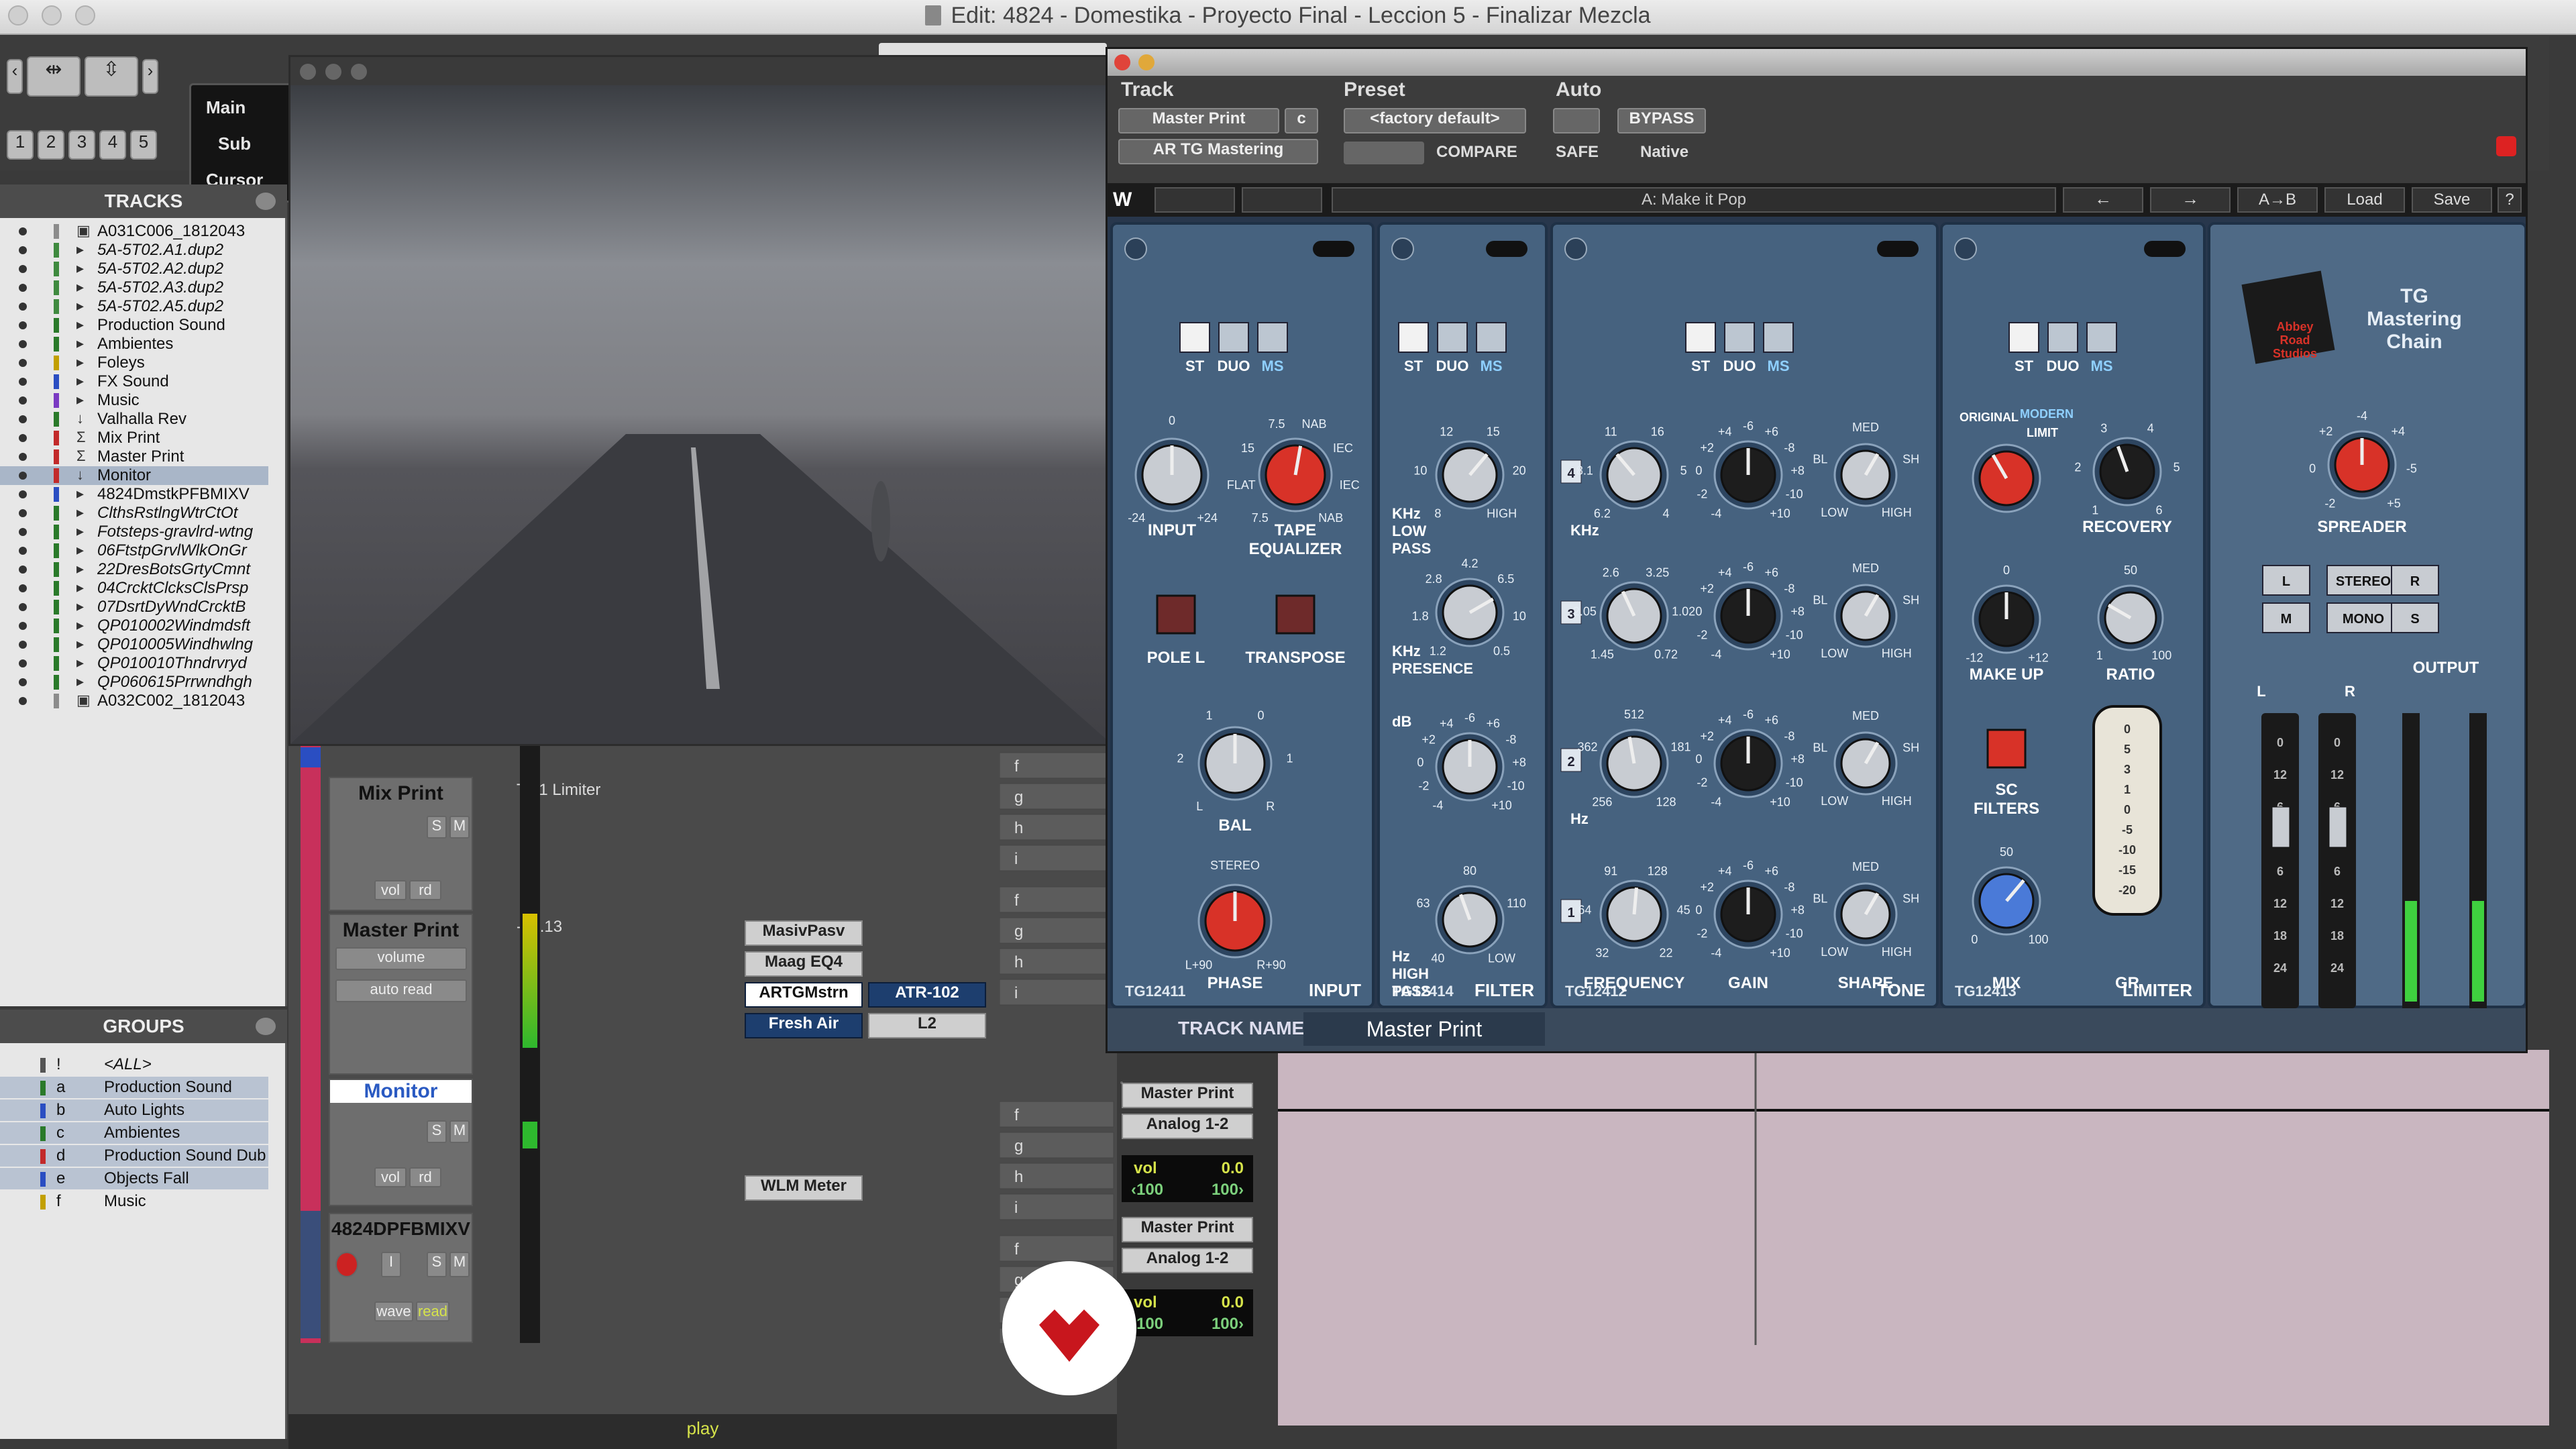 This screenshot has height=1449, width=2576. I want to click on high-pass-knob, so click(1470, 920).